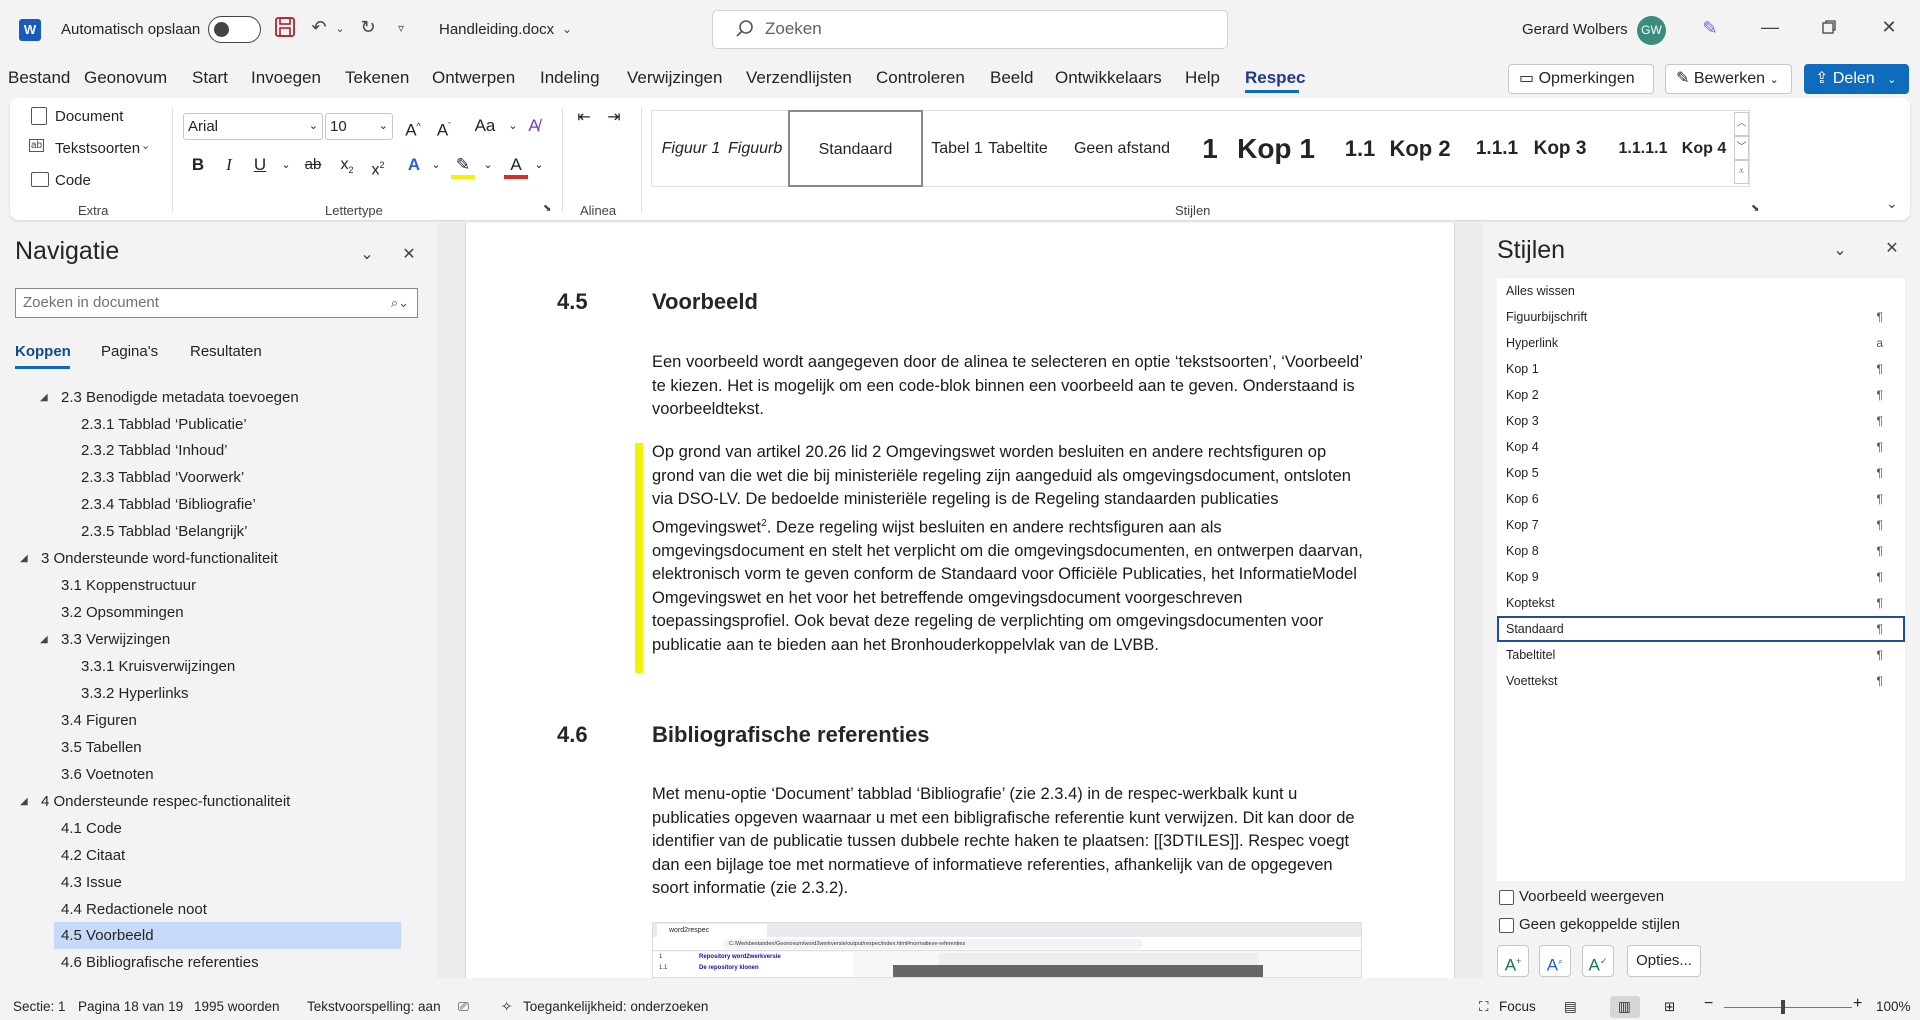 The width and height of the screenshot is (1920, 1020). I want to click on share-button: ⇪ Delen ⌄, so click(1856, 79).